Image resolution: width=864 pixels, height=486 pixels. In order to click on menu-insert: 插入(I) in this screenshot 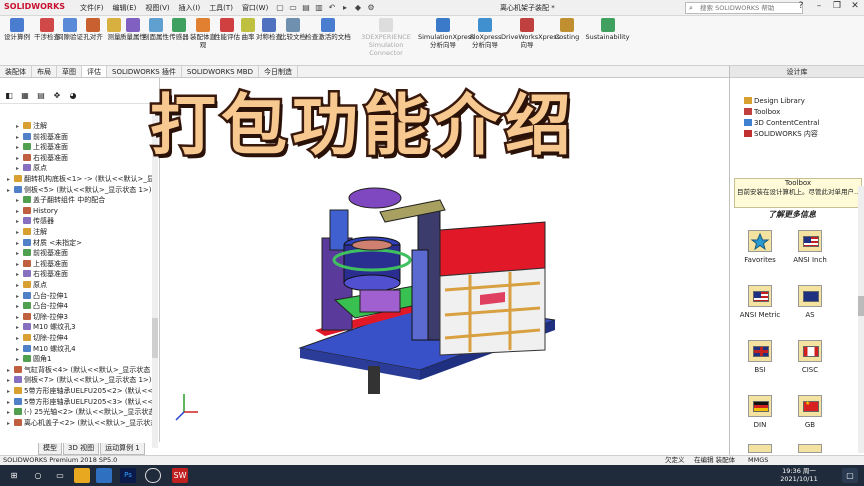, I will do `click(190, 8)`.